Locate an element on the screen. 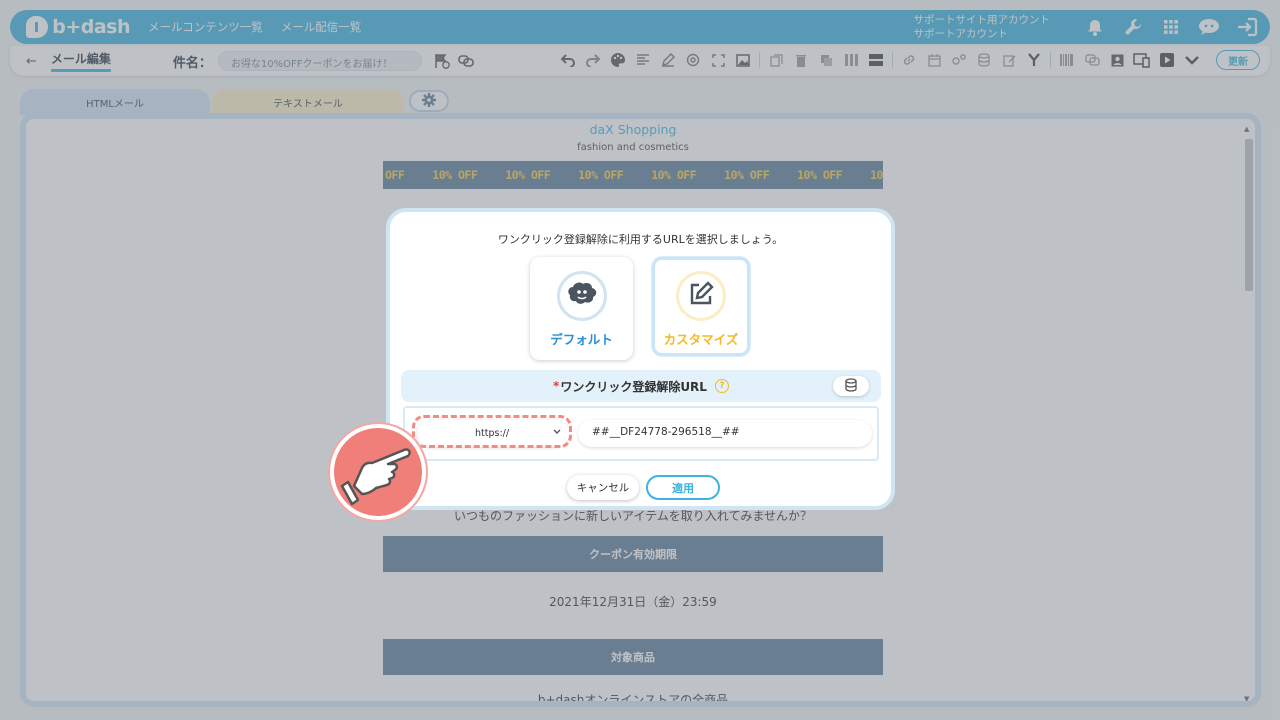  url-section-title: ワンクリック登録解除URL is located at coordinates (633, 386).